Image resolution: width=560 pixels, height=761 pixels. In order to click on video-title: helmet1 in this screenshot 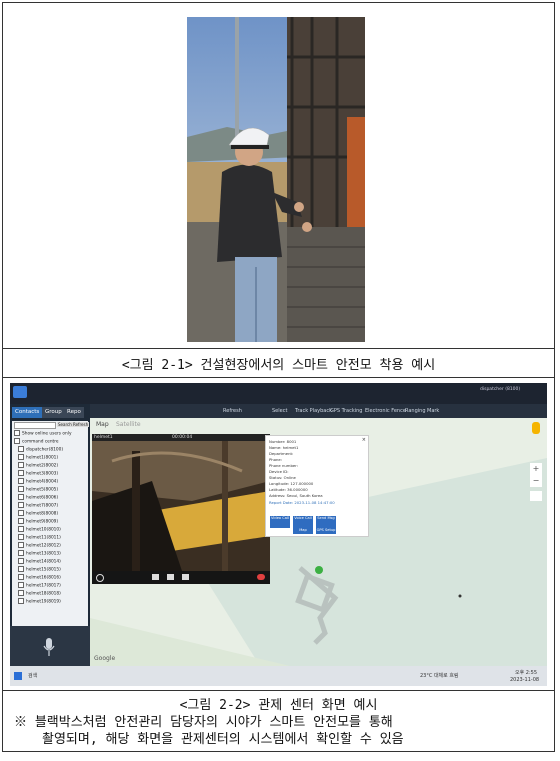, I will do `click(103, 437)`.